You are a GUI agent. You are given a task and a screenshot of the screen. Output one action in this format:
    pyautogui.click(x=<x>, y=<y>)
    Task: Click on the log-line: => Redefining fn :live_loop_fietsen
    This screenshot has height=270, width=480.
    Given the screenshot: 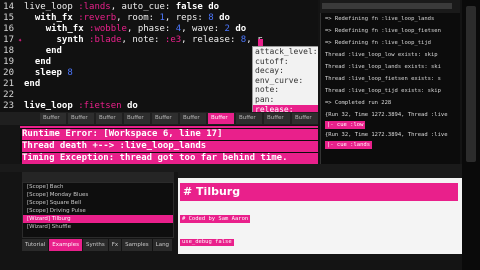 What is the action you would take?
    pyautogui.click(x=383, y=31)
    